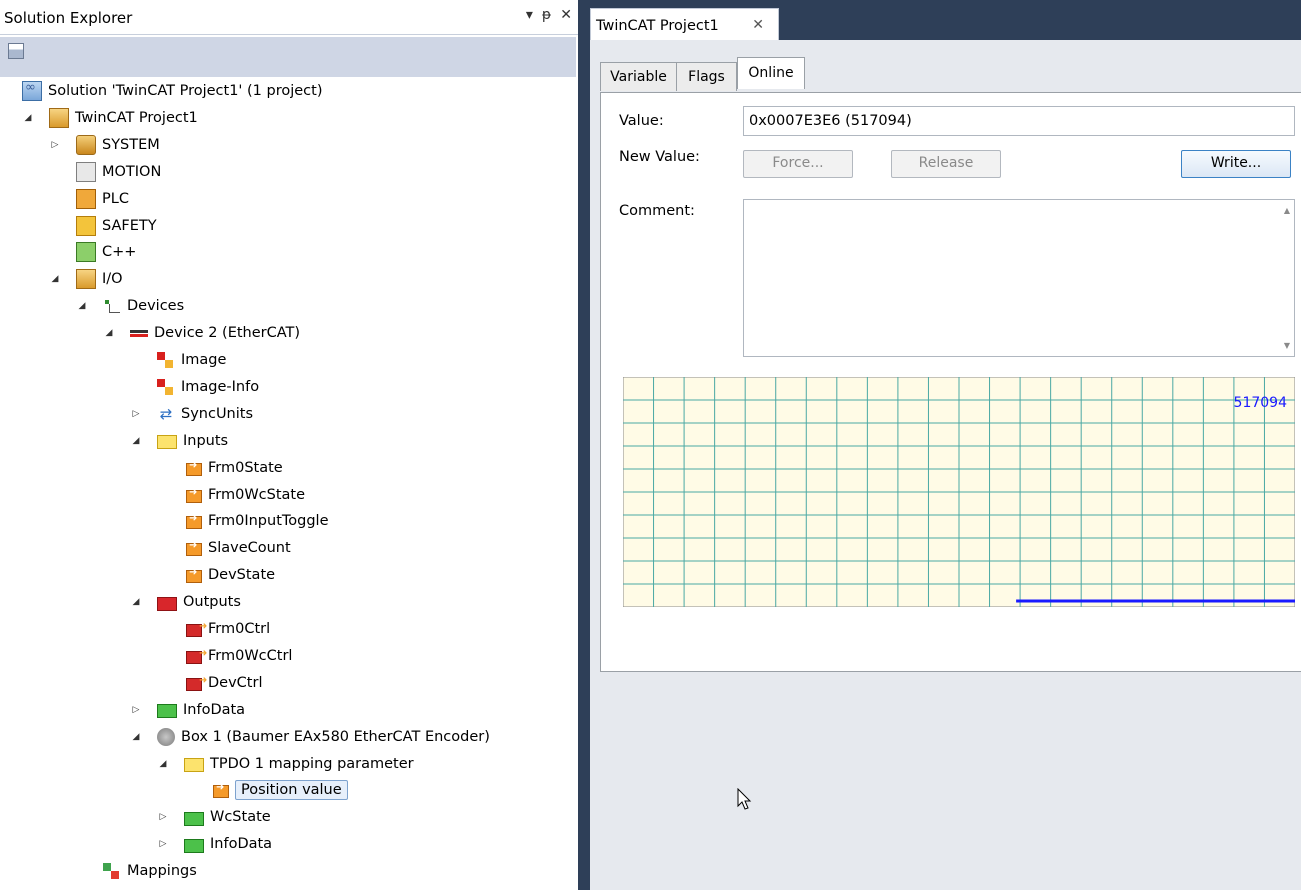  What do you see at coordinates (335, 736) in the screenshot?
I see `tree-item-label: Box 1 (Baumer EAx580 EtherCAT Encoder)` at bounding box center [335, 736].